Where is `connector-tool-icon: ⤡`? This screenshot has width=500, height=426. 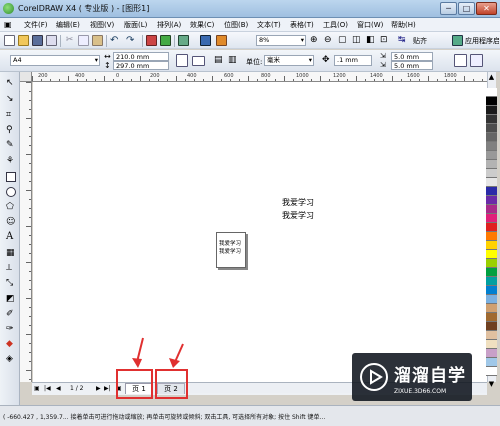
connector-tool-icon: ⤡ is located at coordinates (11, 283).